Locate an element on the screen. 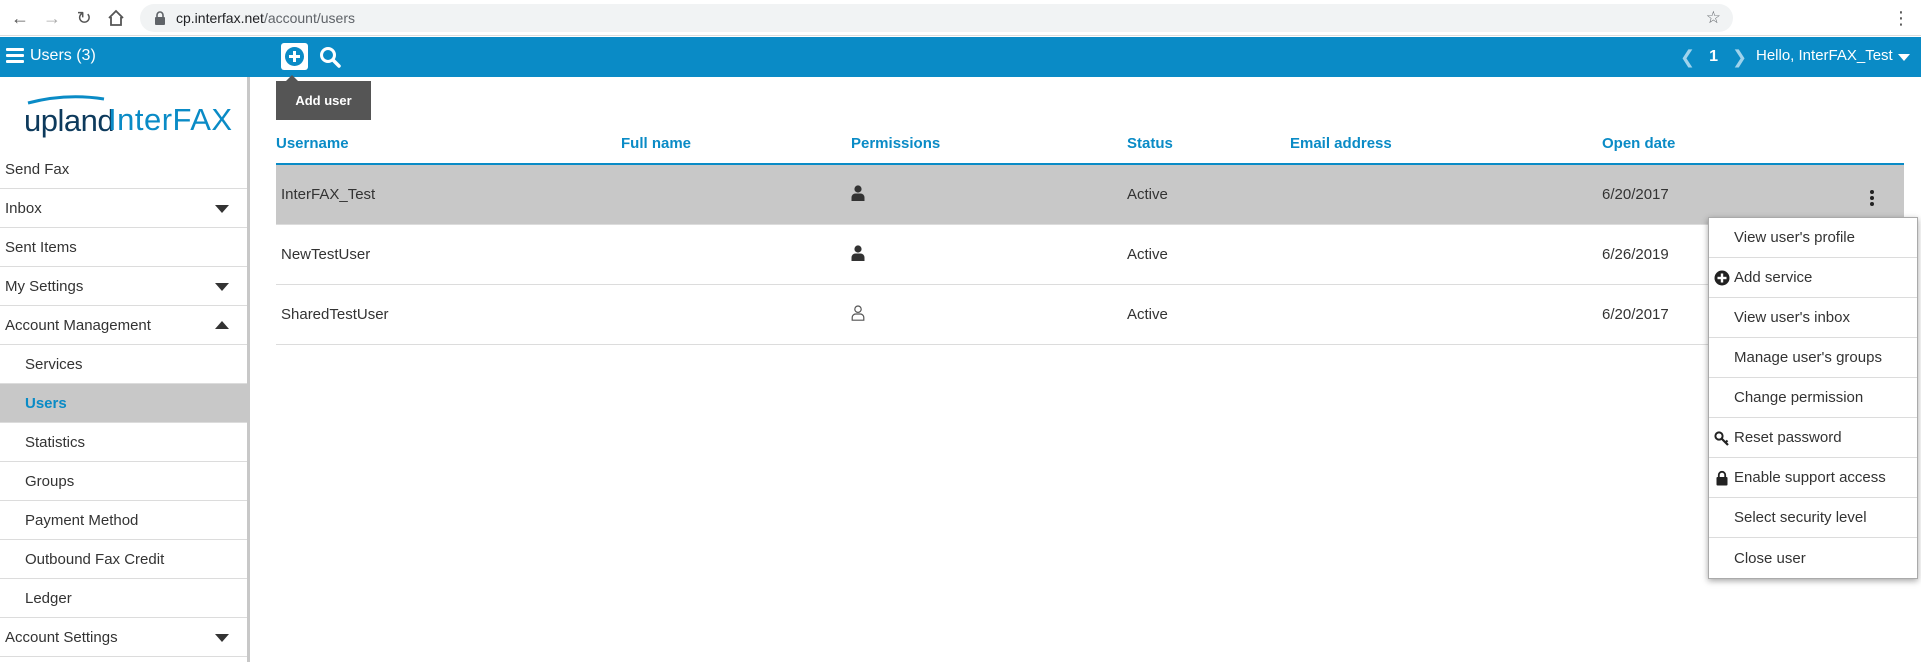 The width and height of the screenshot is (1921, 662). sidebar-item-account-settings: Account Settings is located at coordinates (123, 637).